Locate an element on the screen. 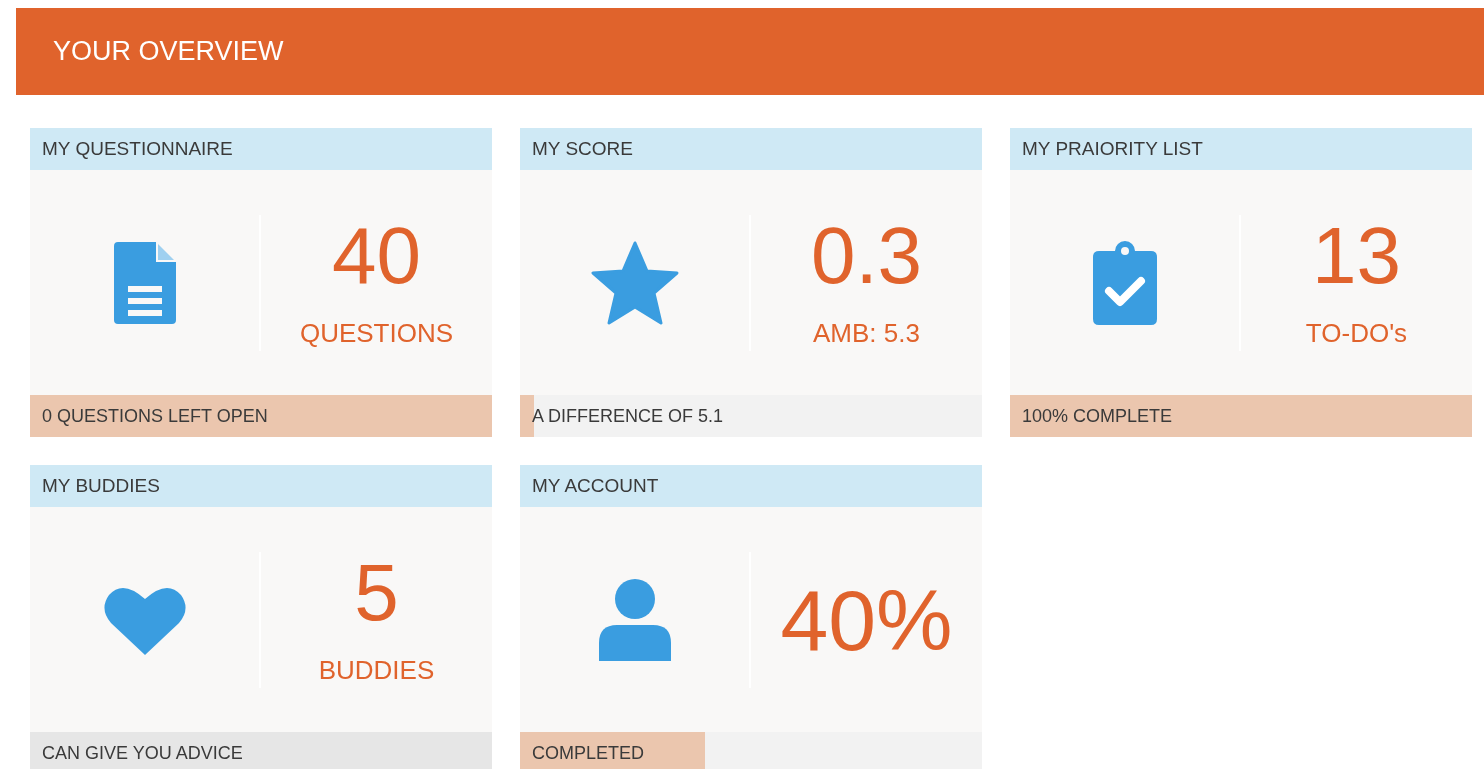 The width and height of the screenshot is (1484, 769). stat-label: TO-DO's is located at coordinates (1356, 333).